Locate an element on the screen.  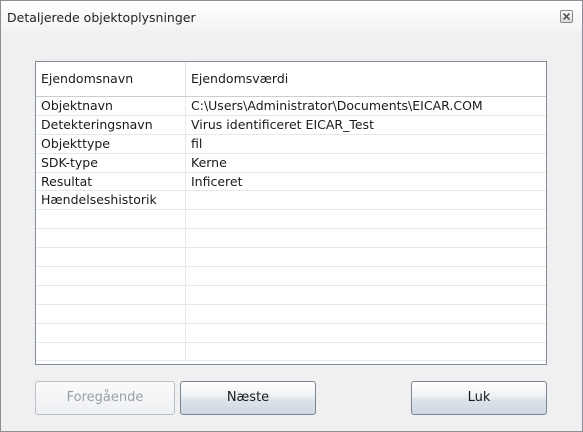
dialog-title: Detaljerede objektoplysninger is located at coordinates (101, 17).